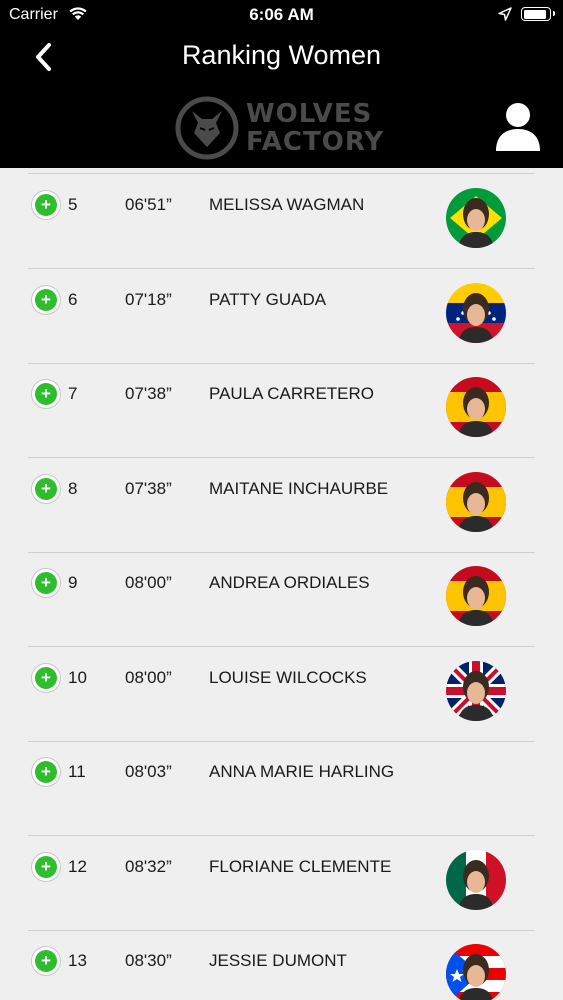 The height and width of the screenshot is (1000, 563). I want to click on status-bar: Carrier 6:06 AM, so click(281, 15).